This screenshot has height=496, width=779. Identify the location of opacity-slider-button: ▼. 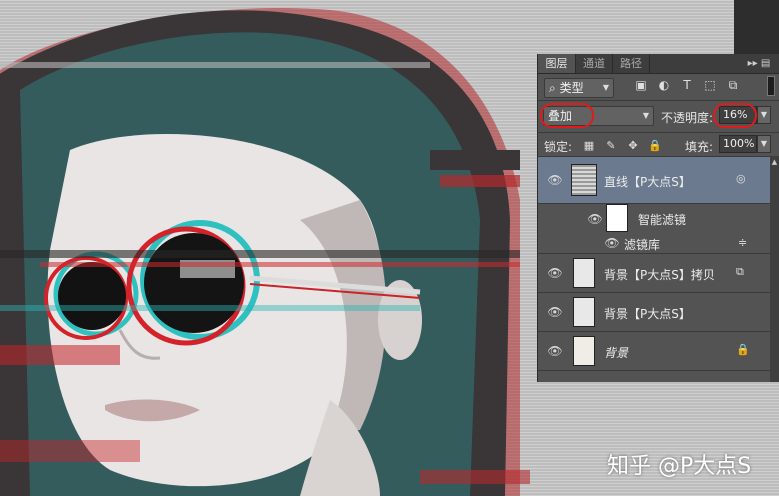
(764, 115).